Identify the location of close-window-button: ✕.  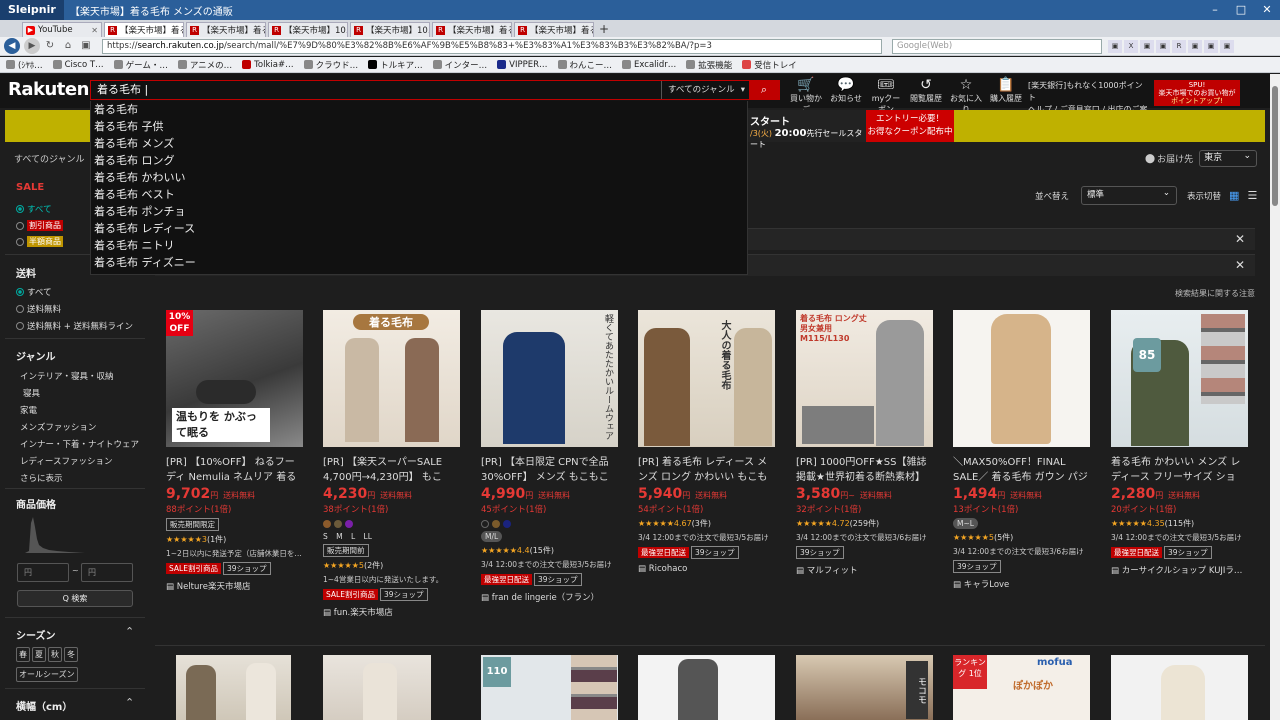
(1267, 10).